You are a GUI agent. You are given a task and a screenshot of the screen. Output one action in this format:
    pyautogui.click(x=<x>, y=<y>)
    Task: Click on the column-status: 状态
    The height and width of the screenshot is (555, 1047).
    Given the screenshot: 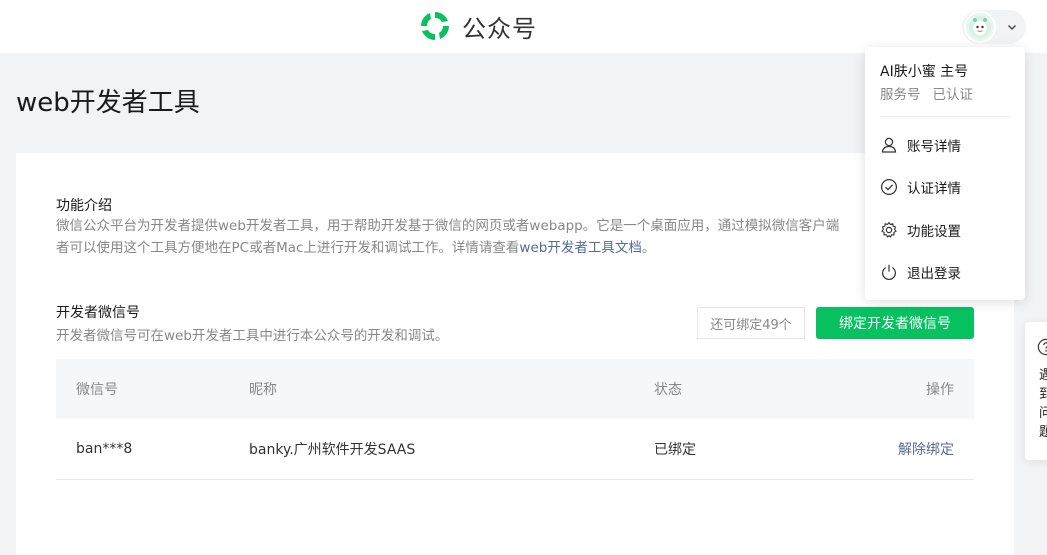 What is the action you would take?
    pyautogui.click(x=668, y=390)
    